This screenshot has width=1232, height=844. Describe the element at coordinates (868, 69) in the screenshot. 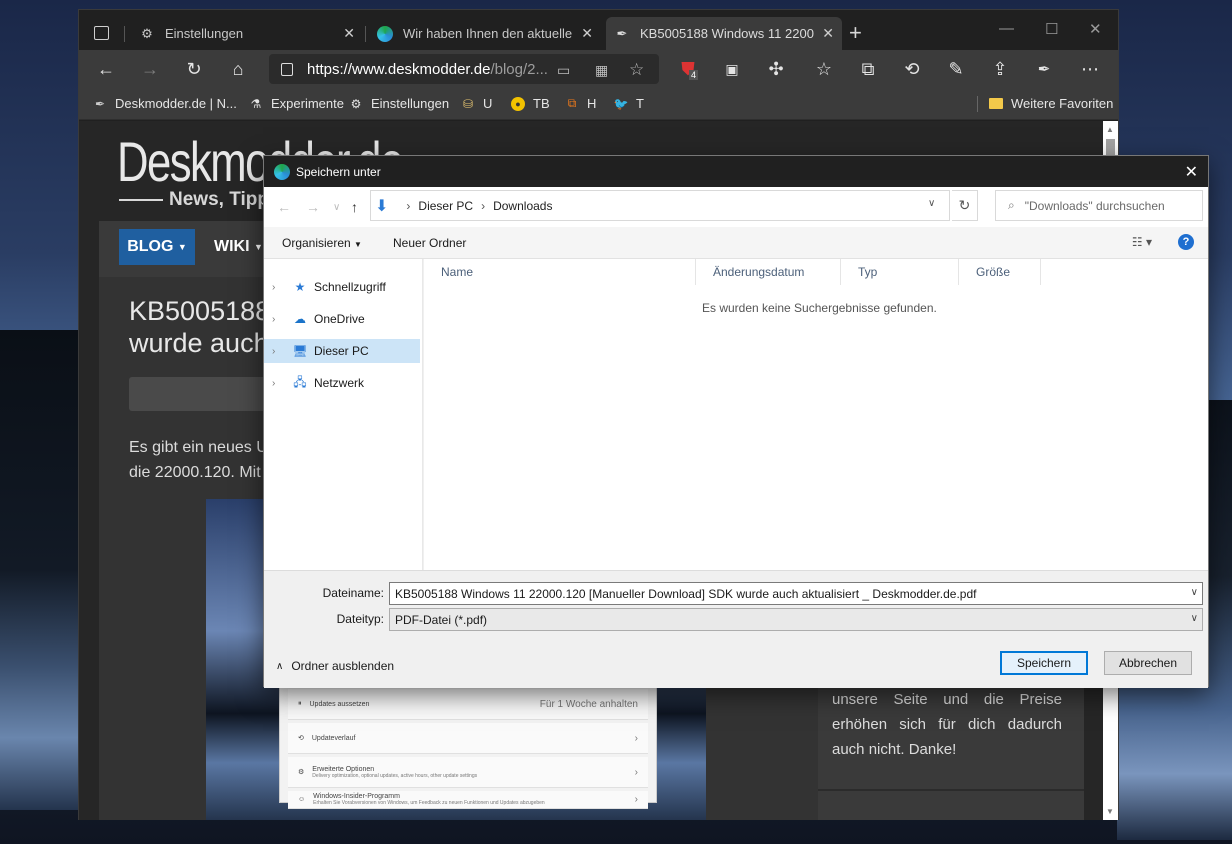

I see `collections-icon: ⧉` at that location.